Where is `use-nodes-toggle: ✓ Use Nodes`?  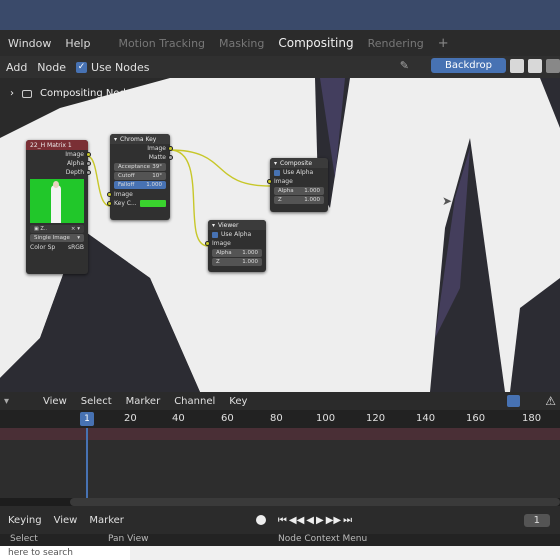
use-nodes-toggle: ✓ Use Nodes is located at coordinates (113, 67).